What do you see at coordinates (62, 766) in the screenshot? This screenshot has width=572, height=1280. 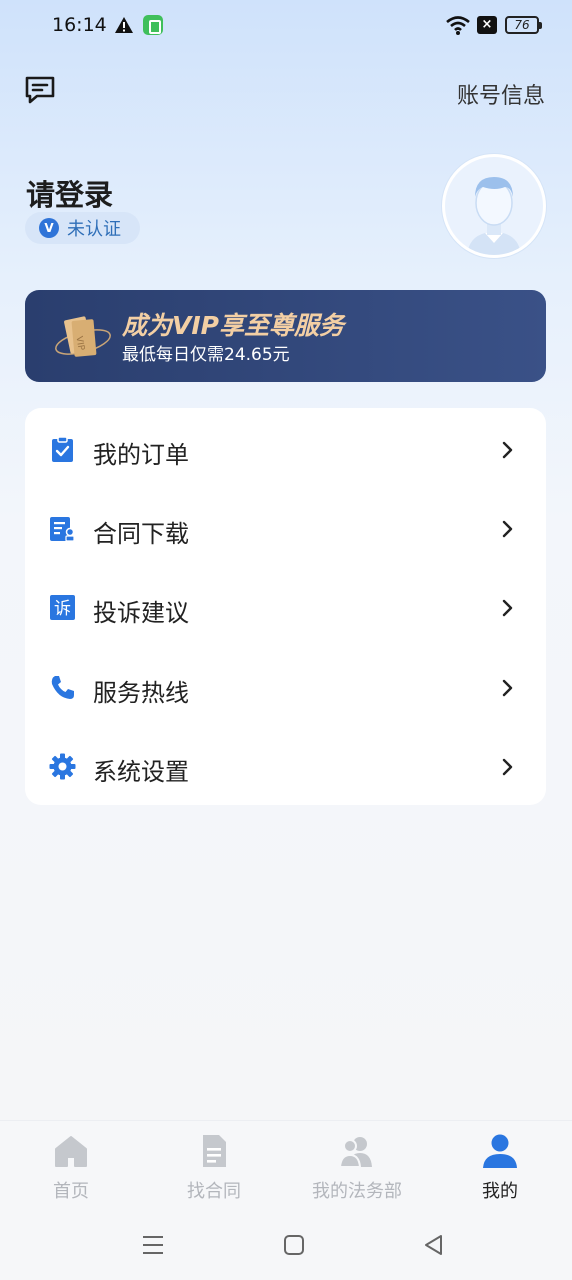 I see `gear-icon` at bounding box center [62, 766].